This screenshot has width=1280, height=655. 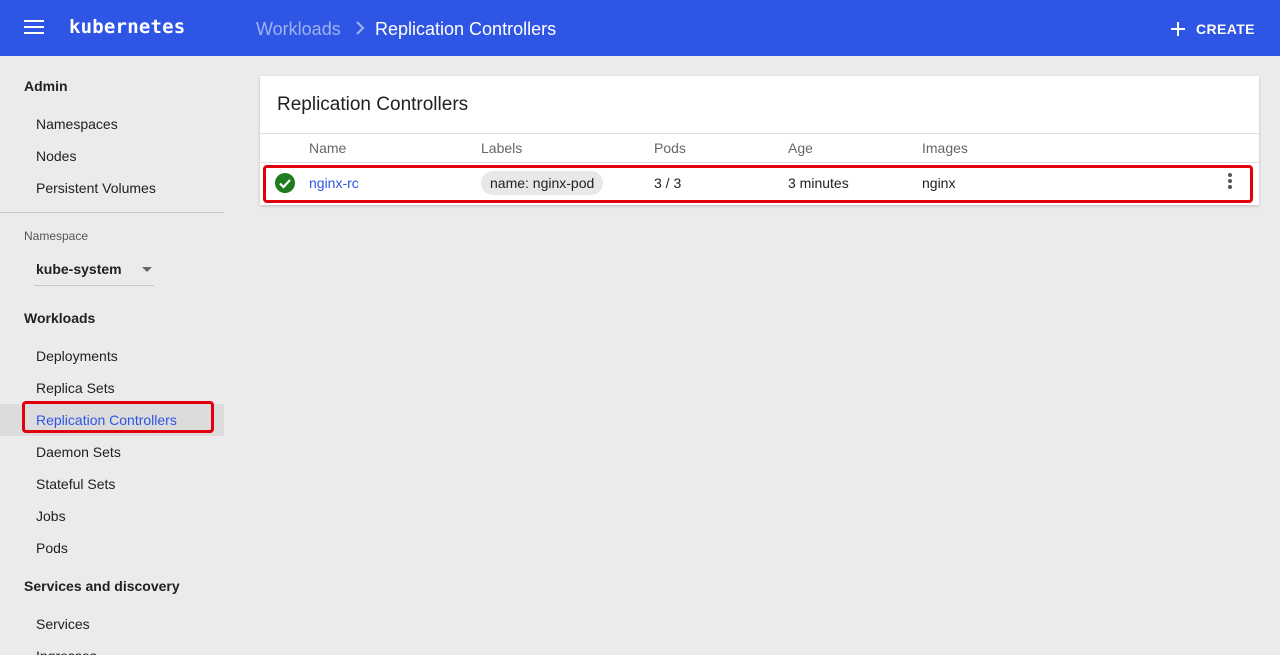 I want to click on namespace-label: Namespace, so click(x=56, y=236).